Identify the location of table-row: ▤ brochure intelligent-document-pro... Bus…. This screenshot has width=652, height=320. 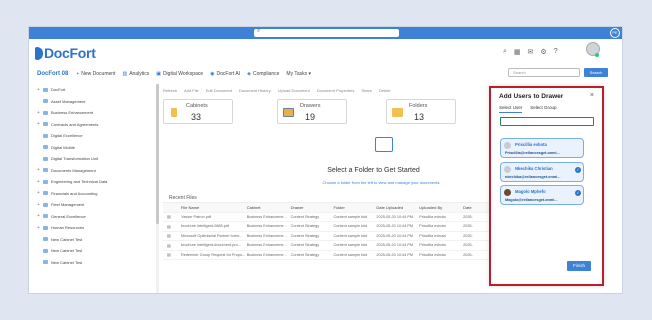
(328, 246).